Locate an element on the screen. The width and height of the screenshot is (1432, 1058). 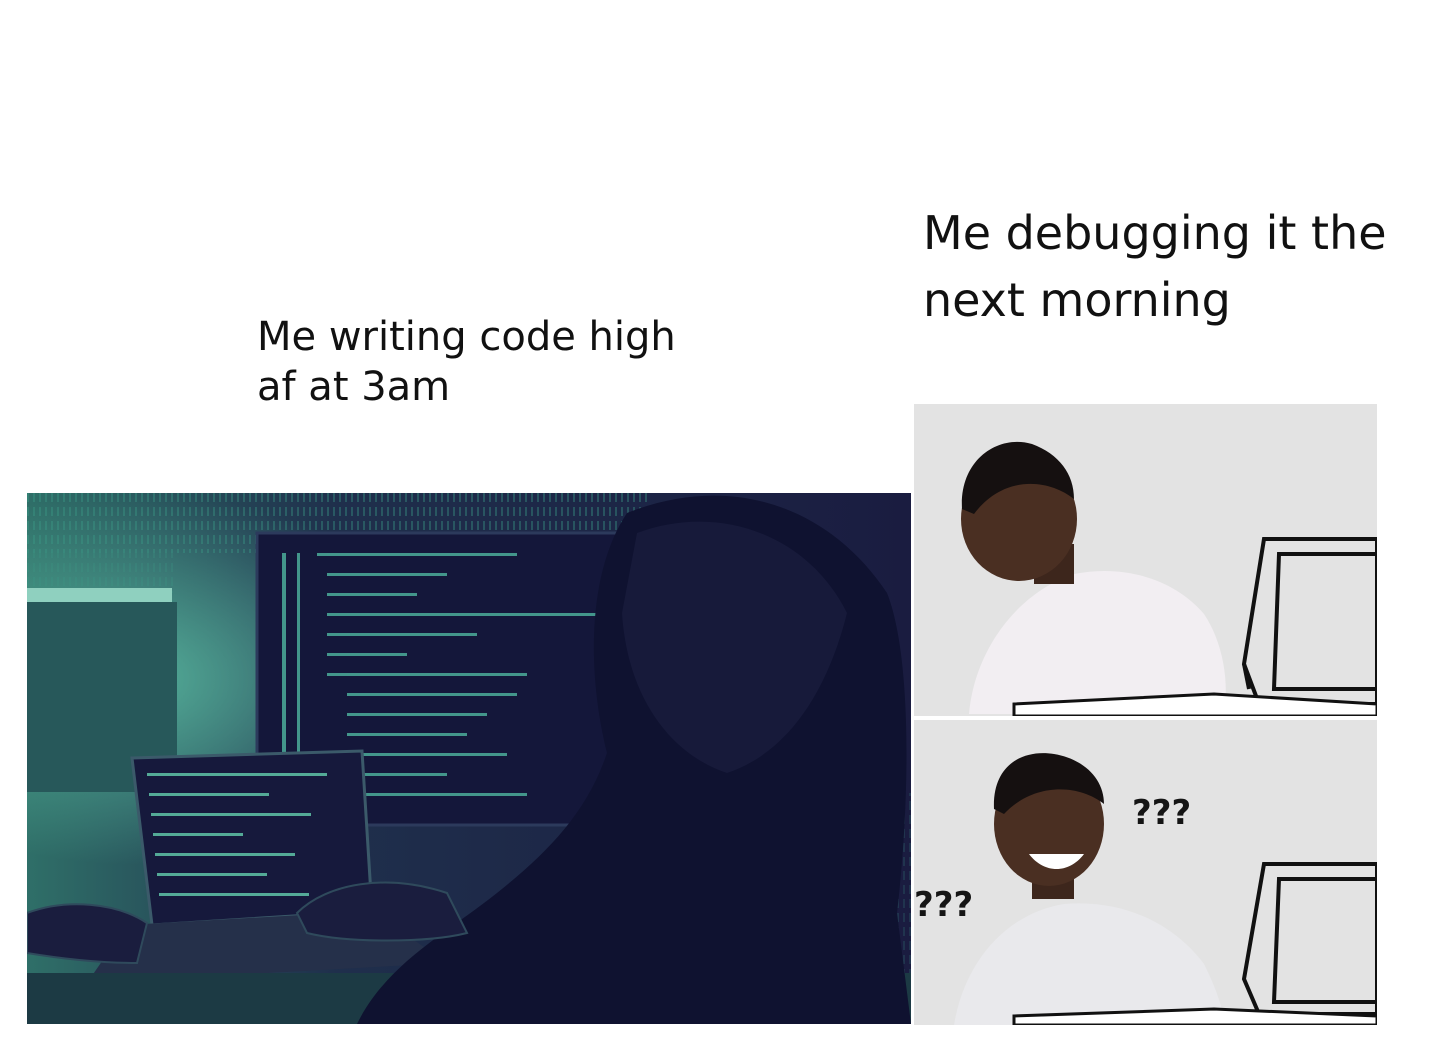
caption-line: Me debugging it the is located at coordinates (1155, 233).